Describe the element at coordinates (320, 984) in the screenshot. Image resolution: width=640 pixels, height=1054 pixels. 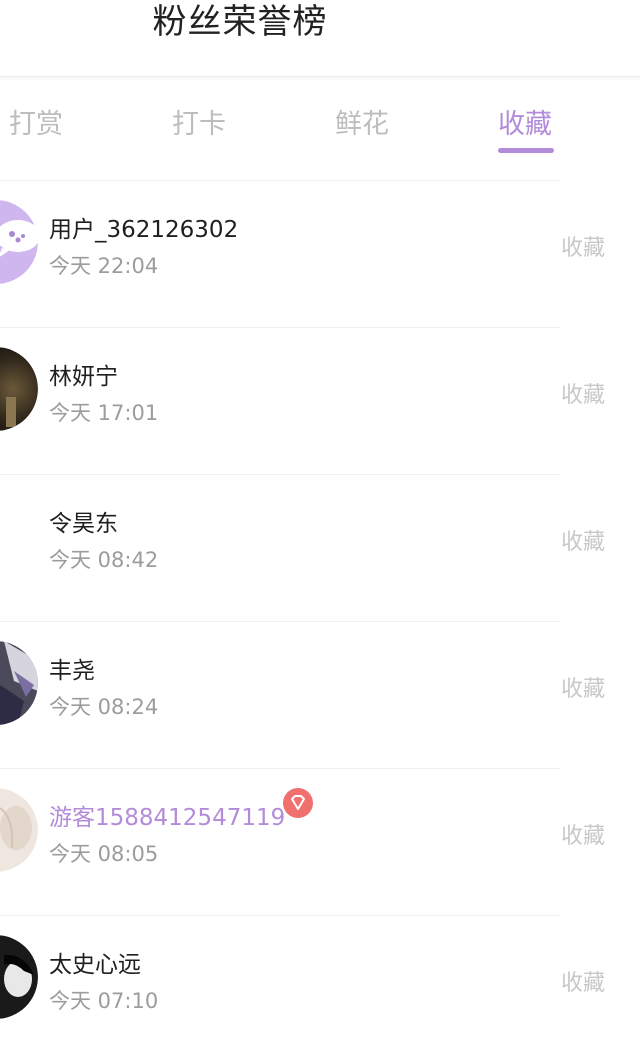
I see `list-item: 太史心远 今天 07:10 收藏` at that location.